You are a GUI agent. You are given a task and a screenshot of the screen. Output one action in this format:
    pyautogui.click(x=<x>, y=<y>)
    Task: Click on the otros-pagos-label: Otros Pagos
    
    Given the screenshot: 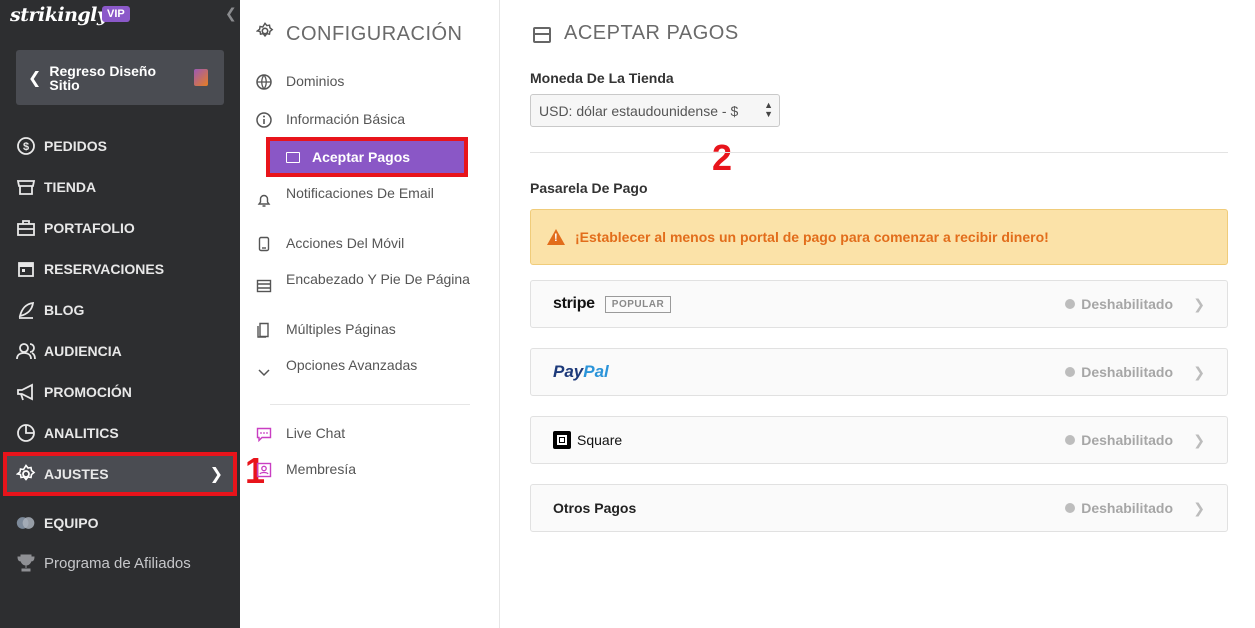 What is the action you would take?
    pyautogui.click(x=595, y=508)
    